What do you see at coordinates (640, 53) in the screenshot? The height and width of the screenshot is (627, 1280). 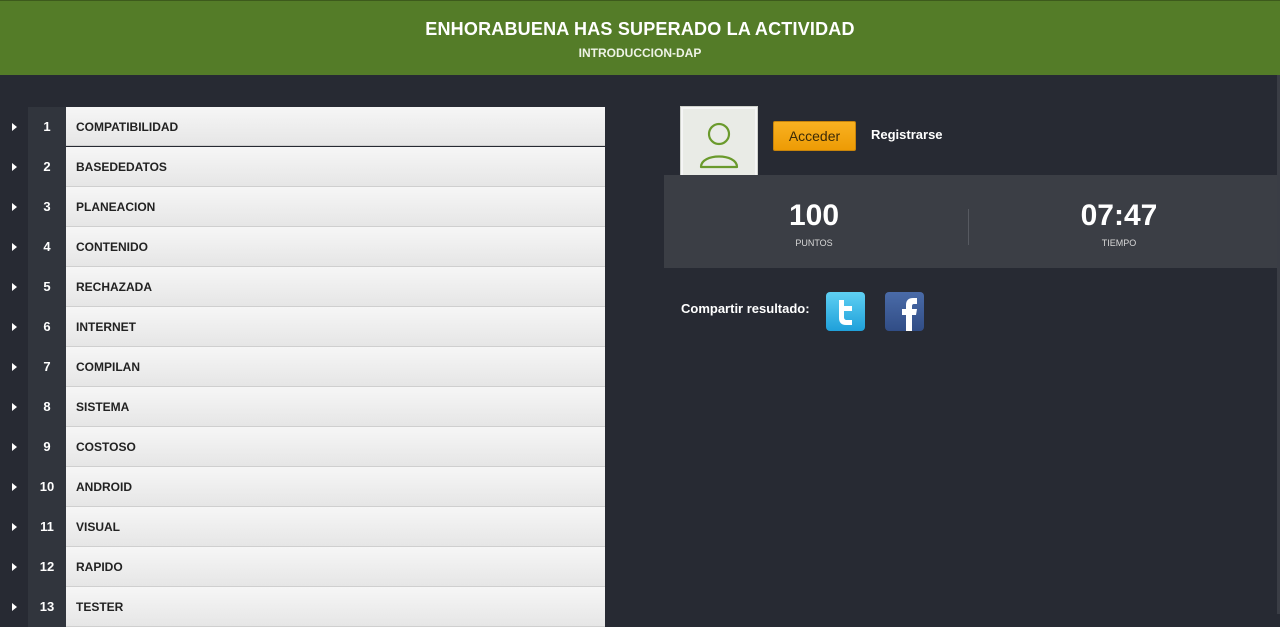 I see `activity-name: INTRODUCCION-DAP` at bounding box center [640, 53].